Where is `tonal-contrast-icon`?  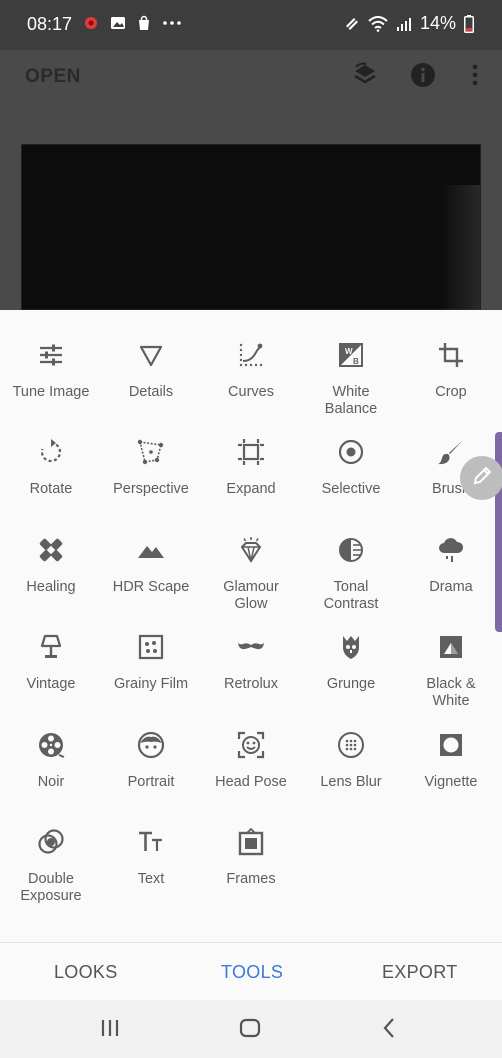
tonal-contrast-icon is located at coordinates (351, 550).